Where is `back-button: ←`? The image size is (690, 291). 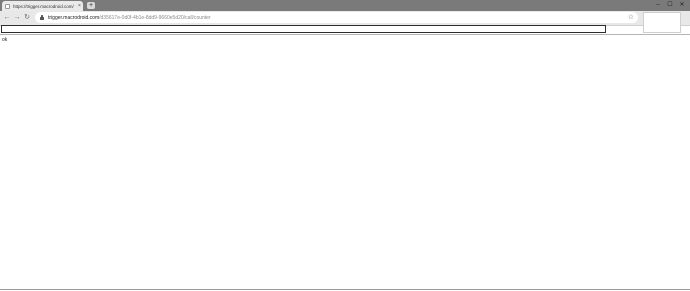 back-button: ← is located at coordinates (7, 18).